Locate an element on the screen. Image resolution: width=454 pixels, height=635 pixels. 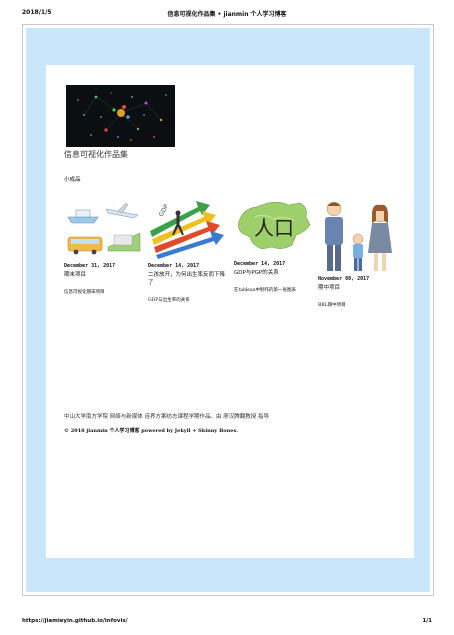
post-date: November 08, 2017 is located at coordinates (344, 279).